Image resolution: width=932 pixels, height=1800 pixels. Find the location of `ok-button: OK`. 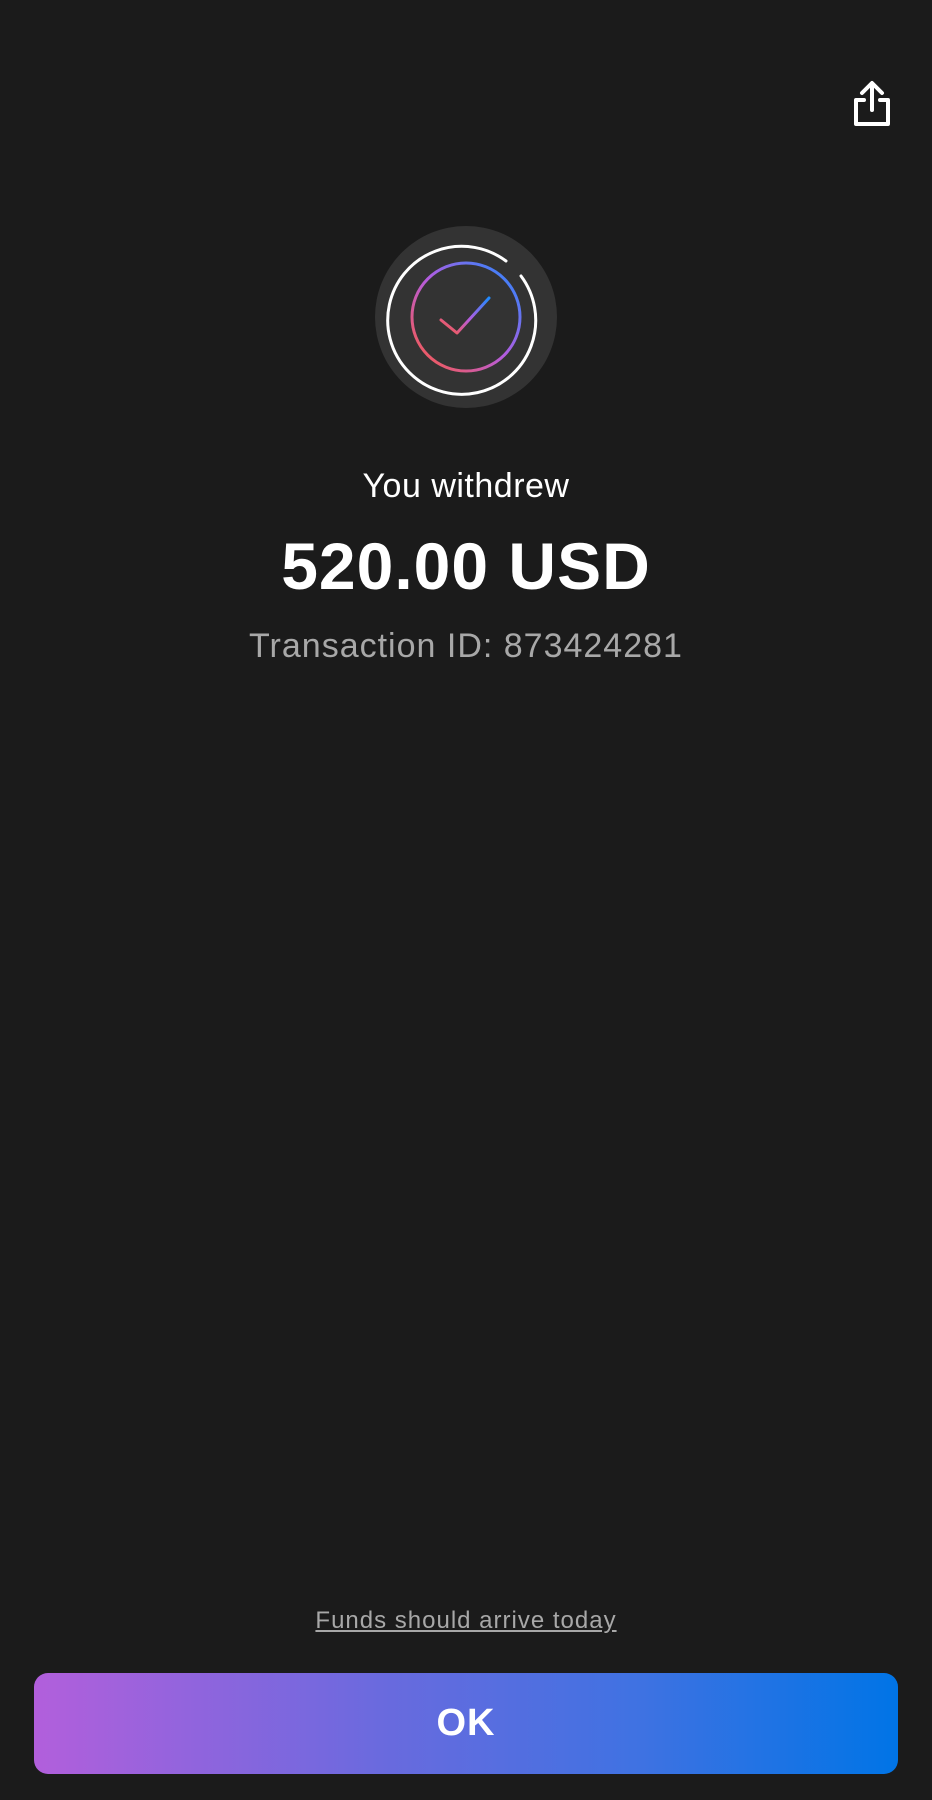

ok-button: OK is located at coordinates (466, 1723).